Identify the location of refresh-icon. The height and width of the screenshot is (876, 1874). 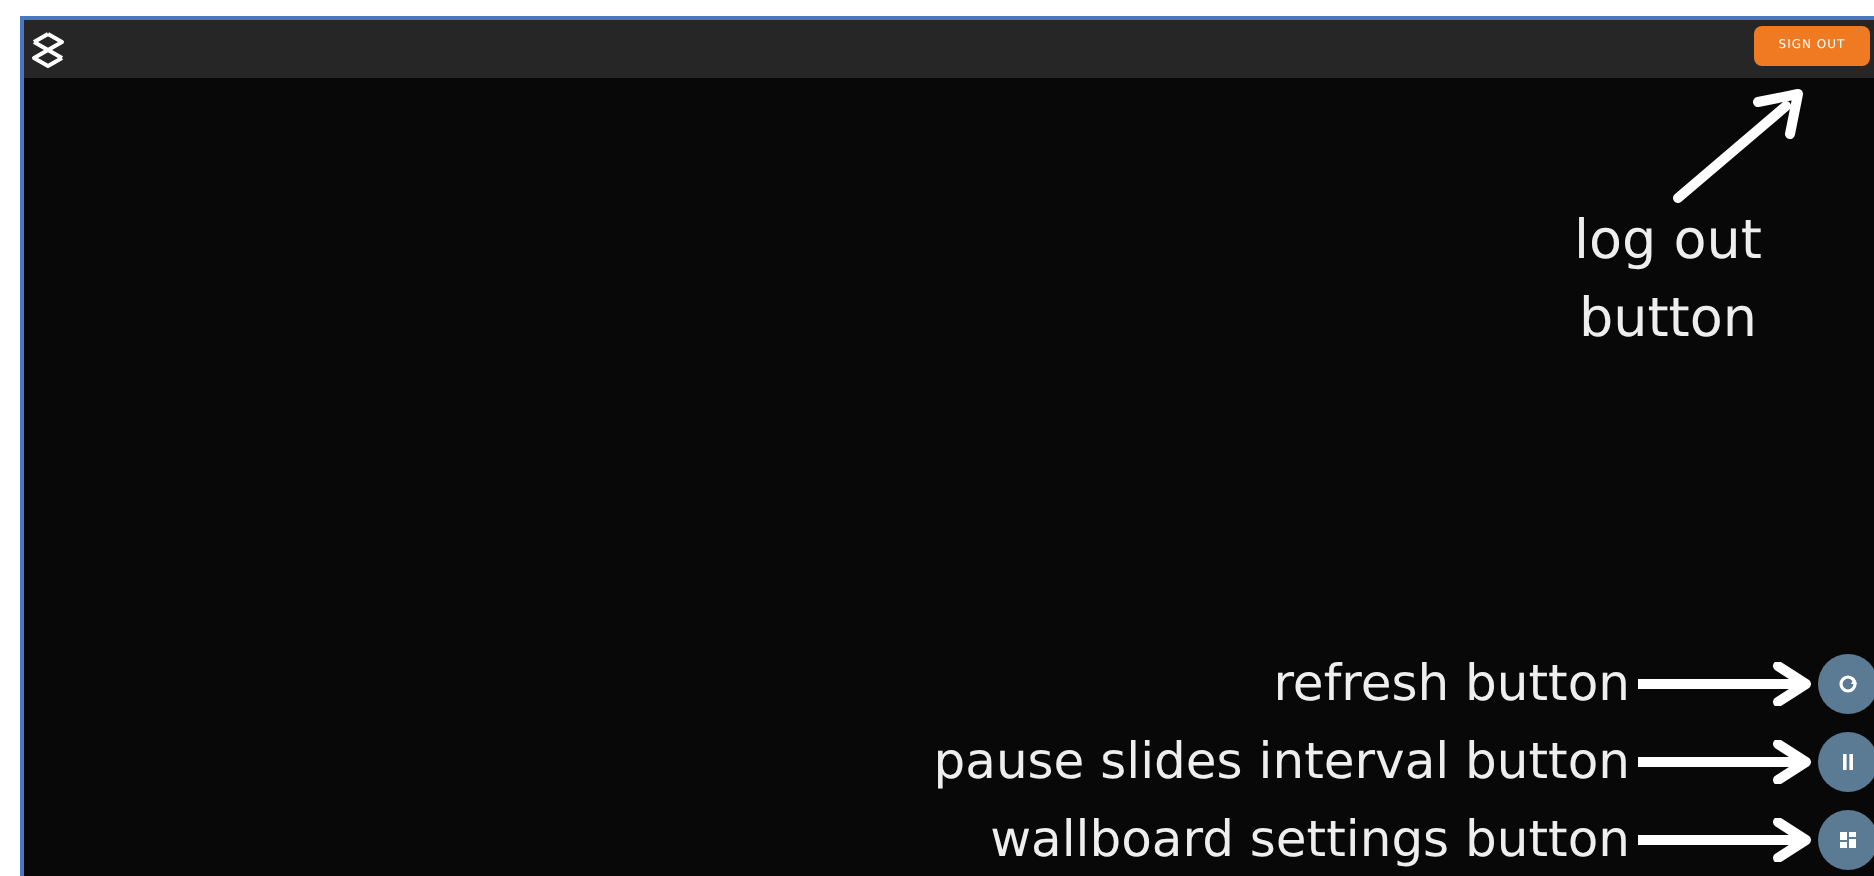
(1848, 683).